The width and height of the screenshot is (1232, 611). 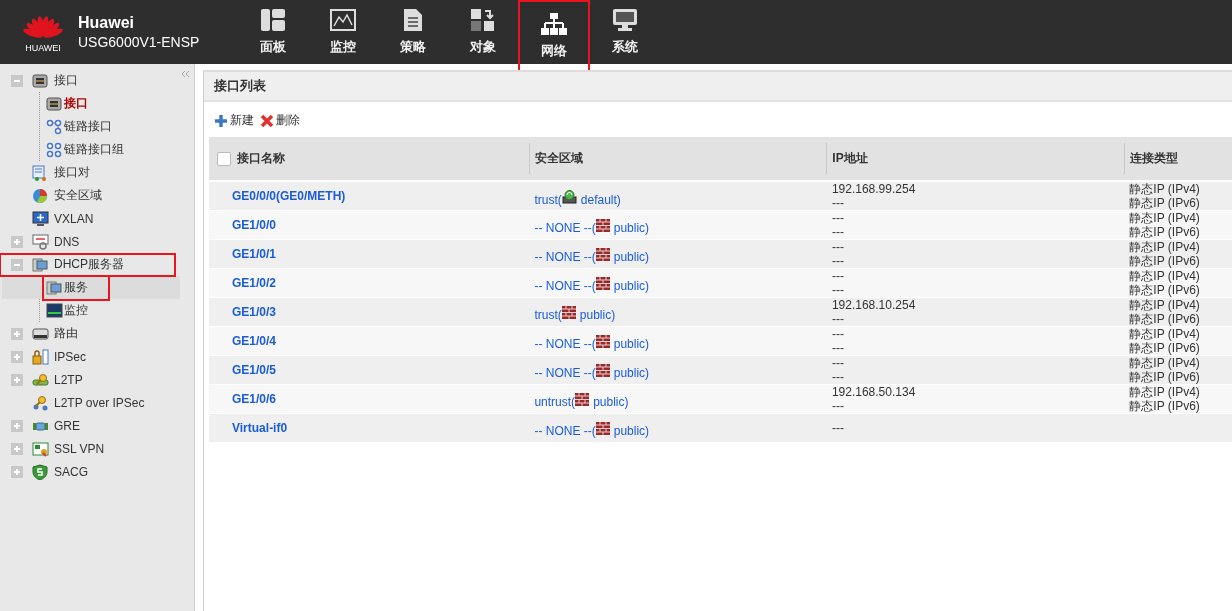 What do you see at coordinates (54, 310) in the screenshot?
I see `monitor-icon` at bounding box center [54, 310].